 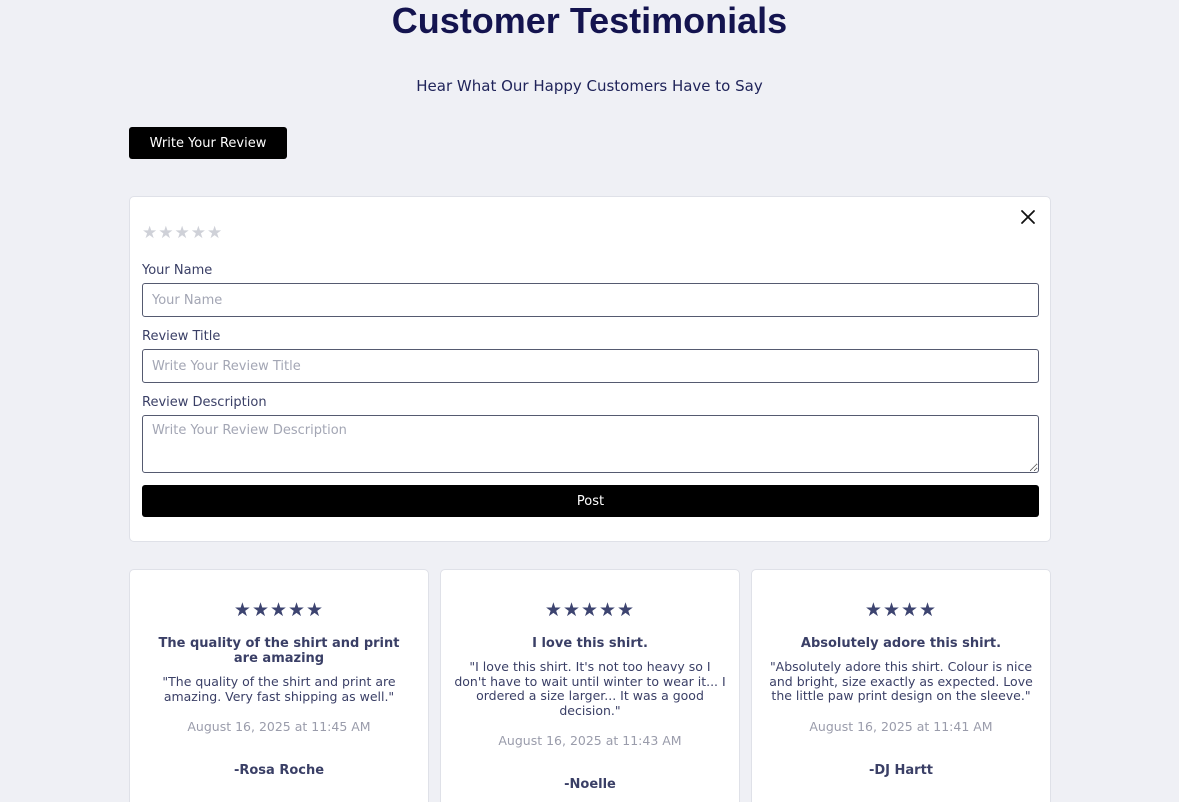 What do you see at coordinates (901, 610) in the screenshot?
I see `review-rating-stars: ★★★★` at bounding box center [901, 610].